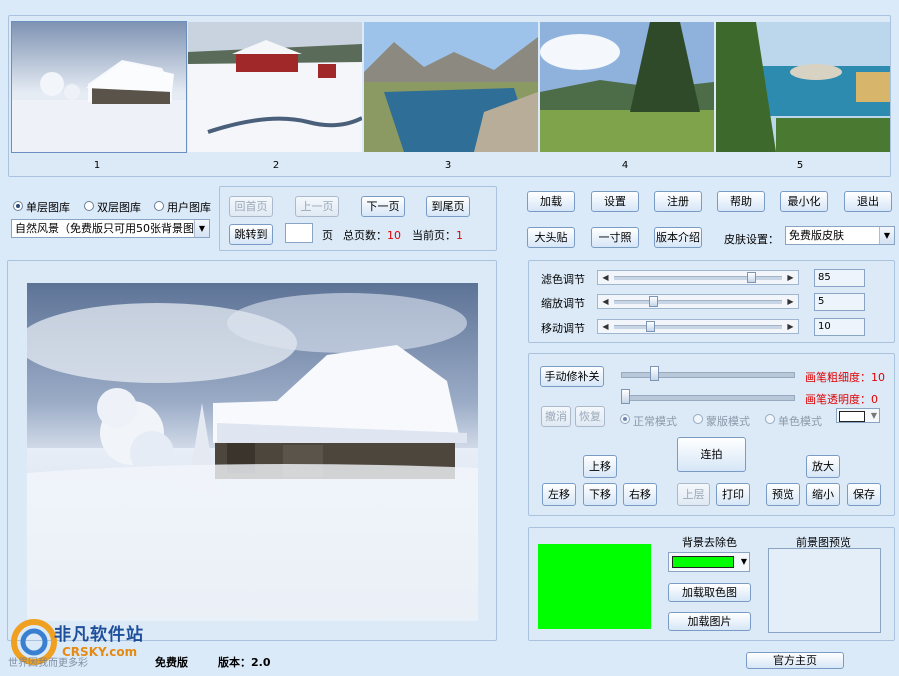 This screenshot has width=899, height=676. What do you see at coordinates (733, 494) in the screenshot?
I see `print-button: 打印` at bounding box center [733, 494].